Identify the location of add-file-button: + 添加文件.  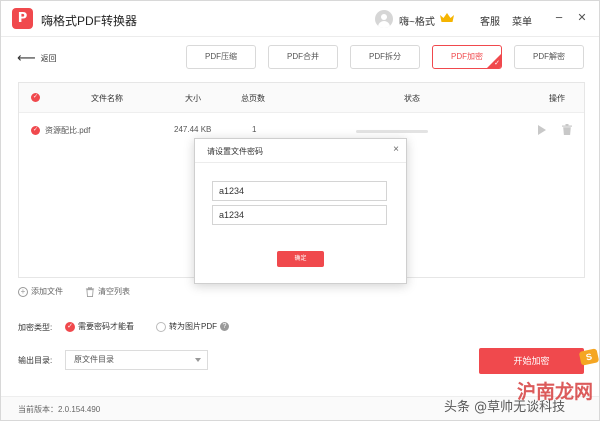
(40, 291).